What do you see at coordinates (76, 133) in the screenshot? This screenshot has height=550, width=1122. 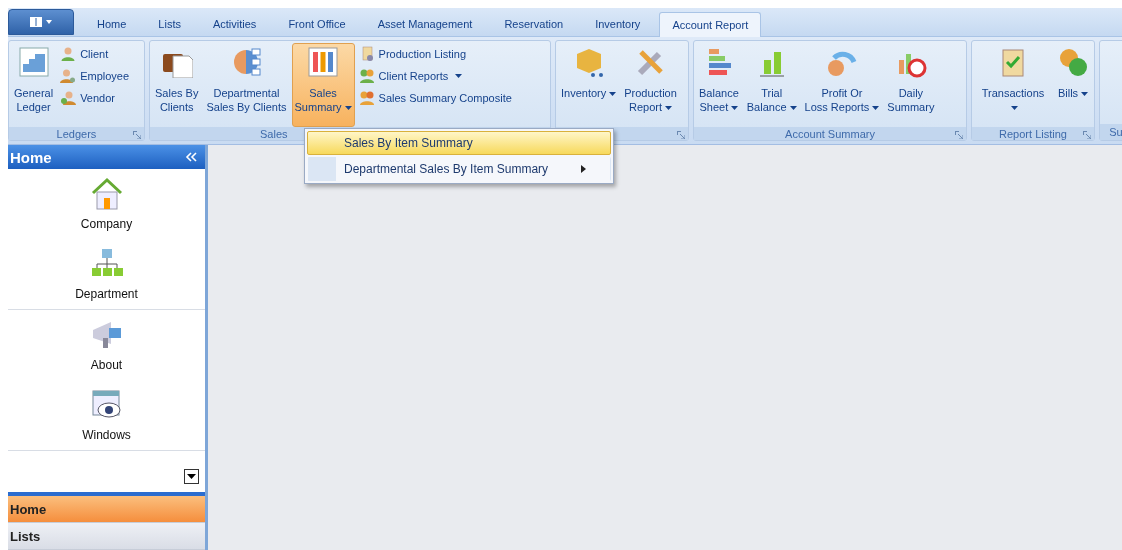 I see `group-label: Ledgers` at bounding box center [76, 133].